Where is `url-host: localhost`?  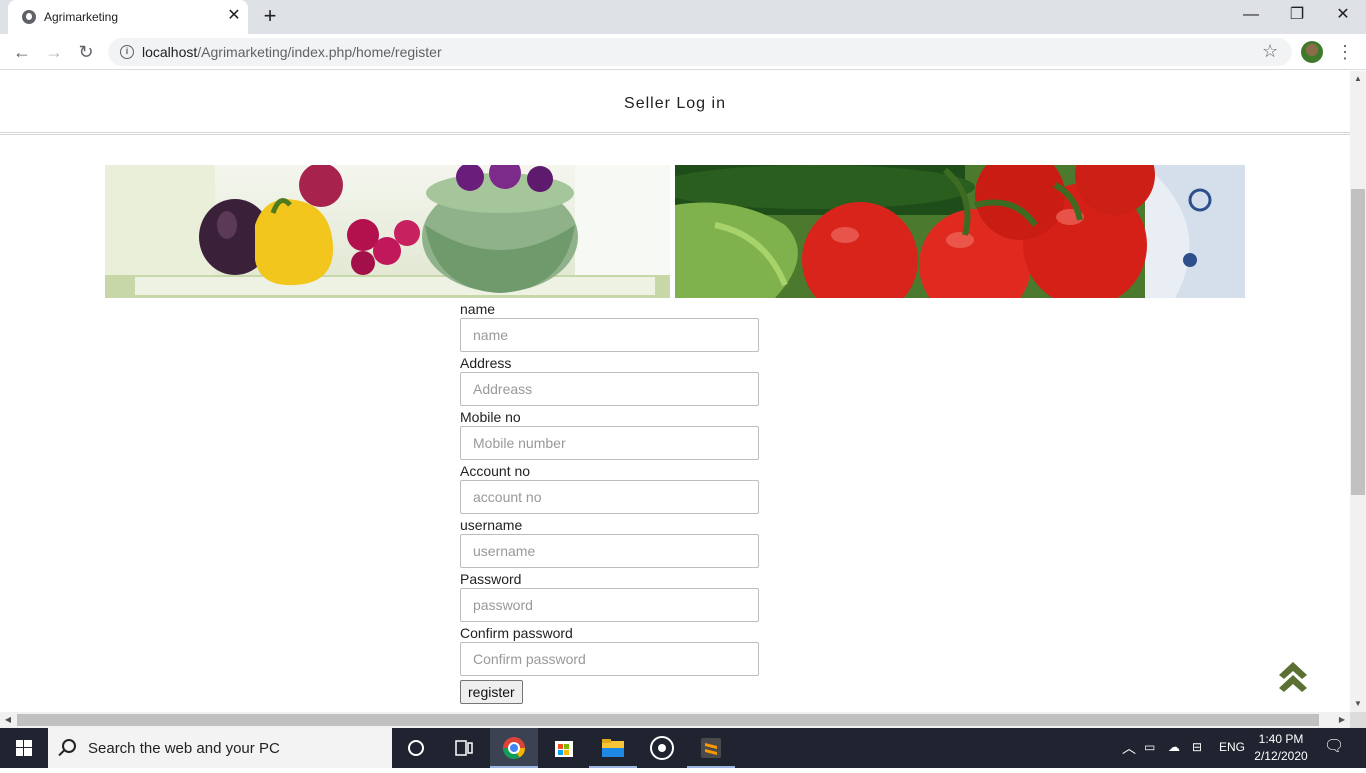
url-host: localhost is located at coordinates (170, 52).